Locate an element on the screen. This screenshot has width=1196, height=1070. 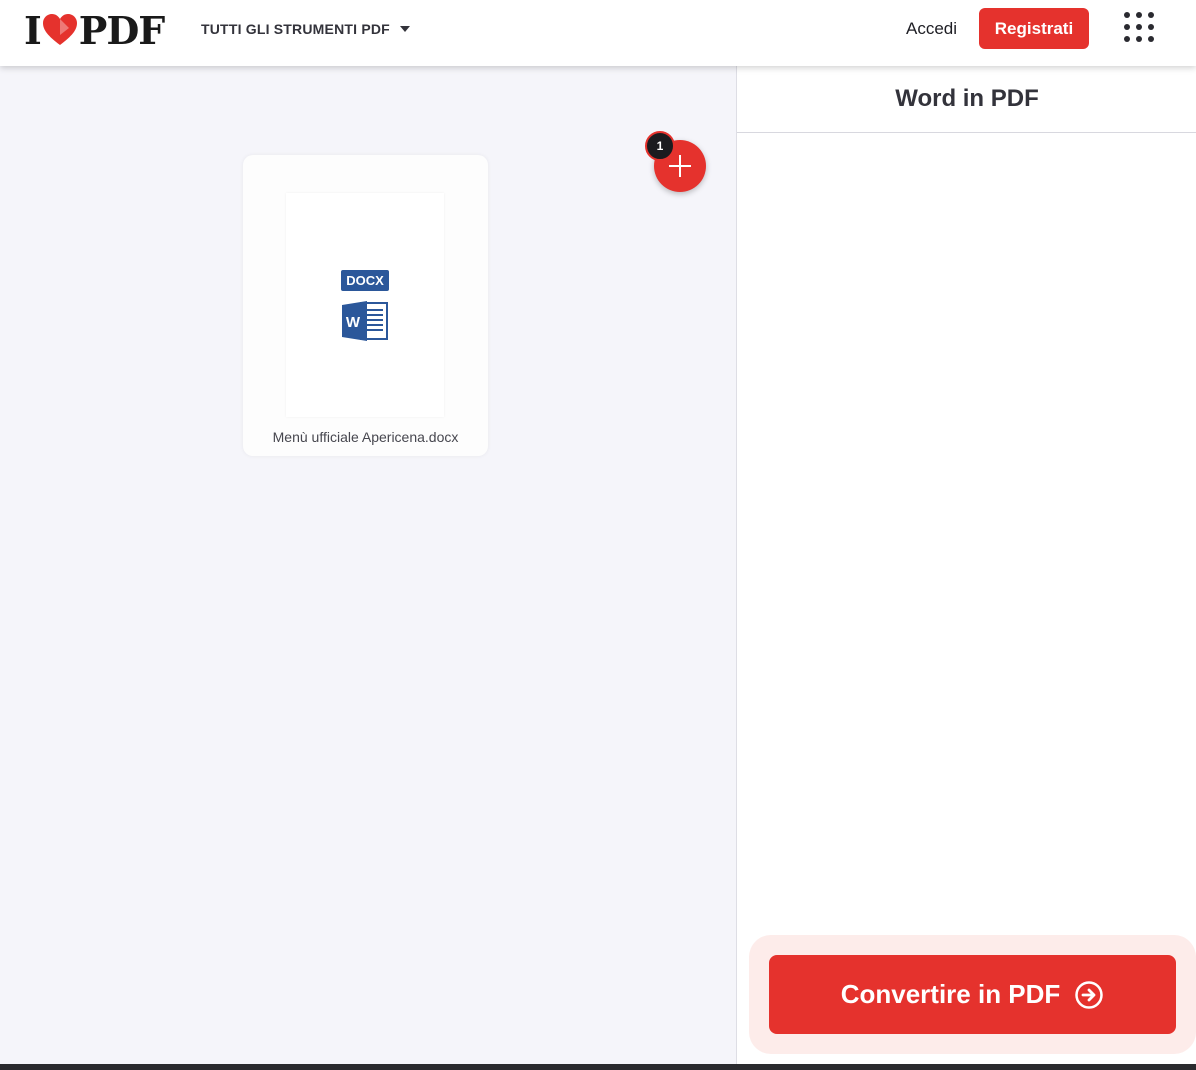
all-tools-menu: TUTTI GLI STRUMENTI PDF is located at coordinates (305, 29).